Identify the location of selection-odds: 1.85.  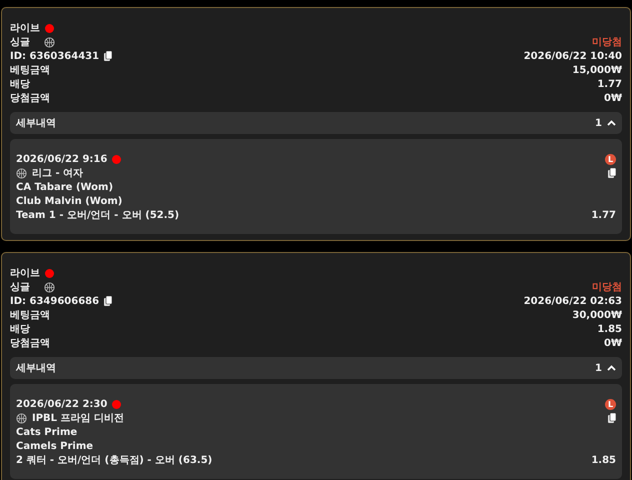
(603, 460).